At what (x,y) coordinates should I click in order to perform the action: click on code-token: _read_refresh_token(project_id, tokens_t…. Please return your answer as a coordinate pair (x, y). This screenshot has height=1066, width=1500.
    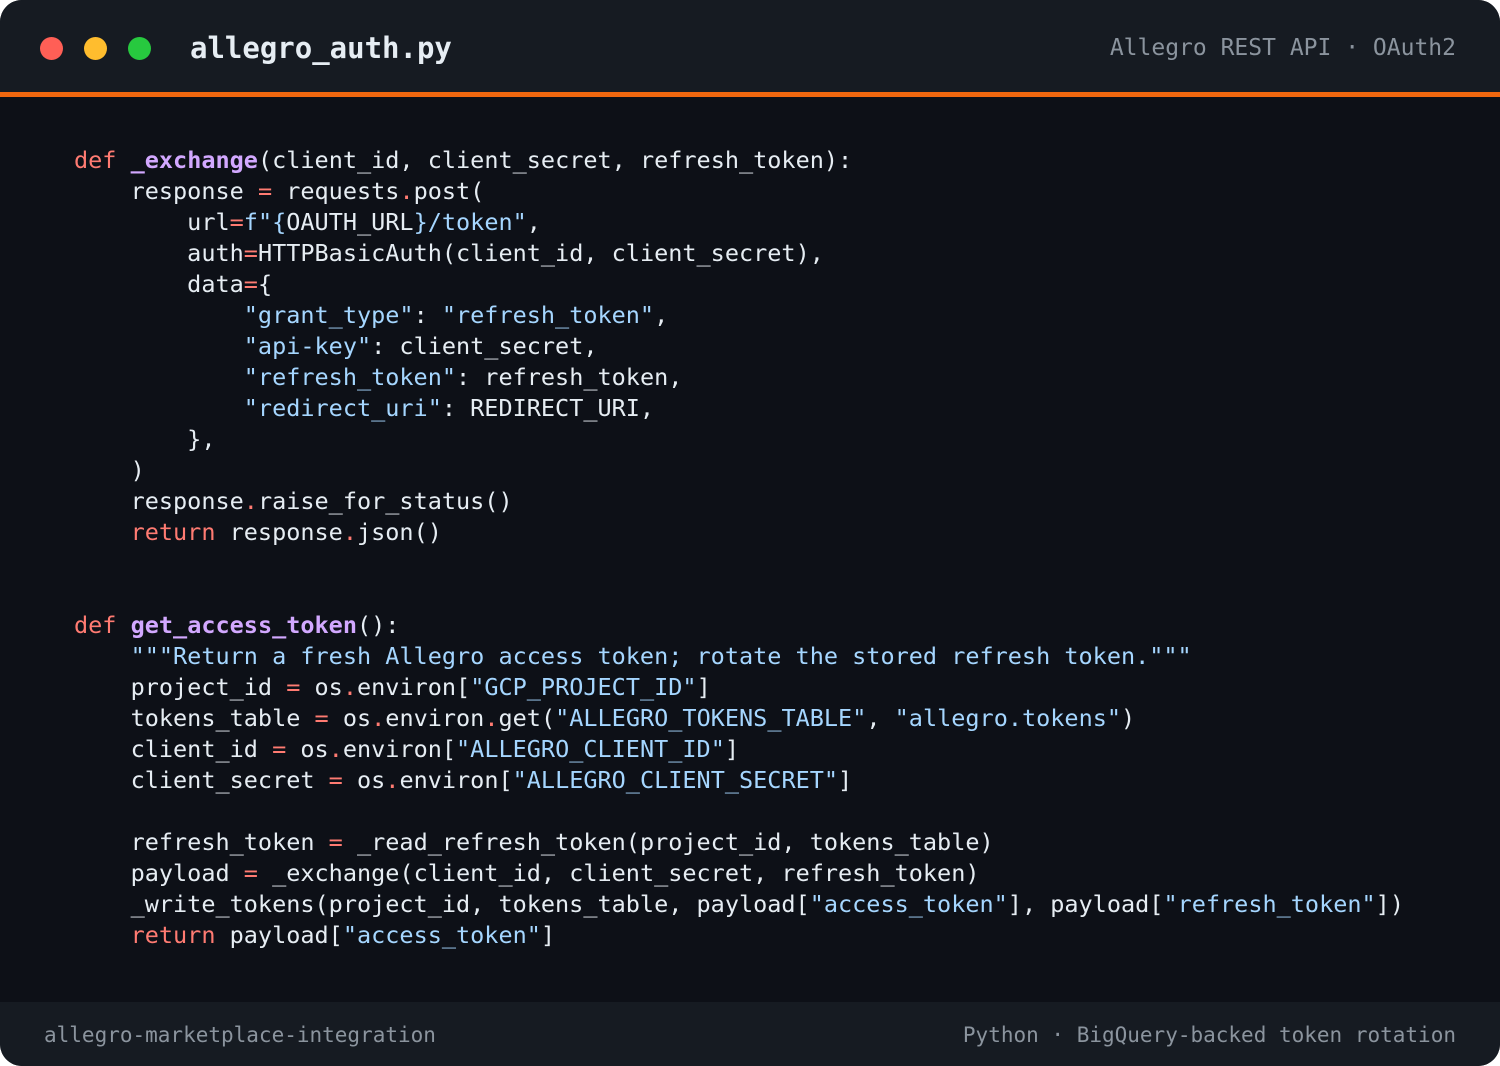
    Looking at the image, I should click on (668, 842).